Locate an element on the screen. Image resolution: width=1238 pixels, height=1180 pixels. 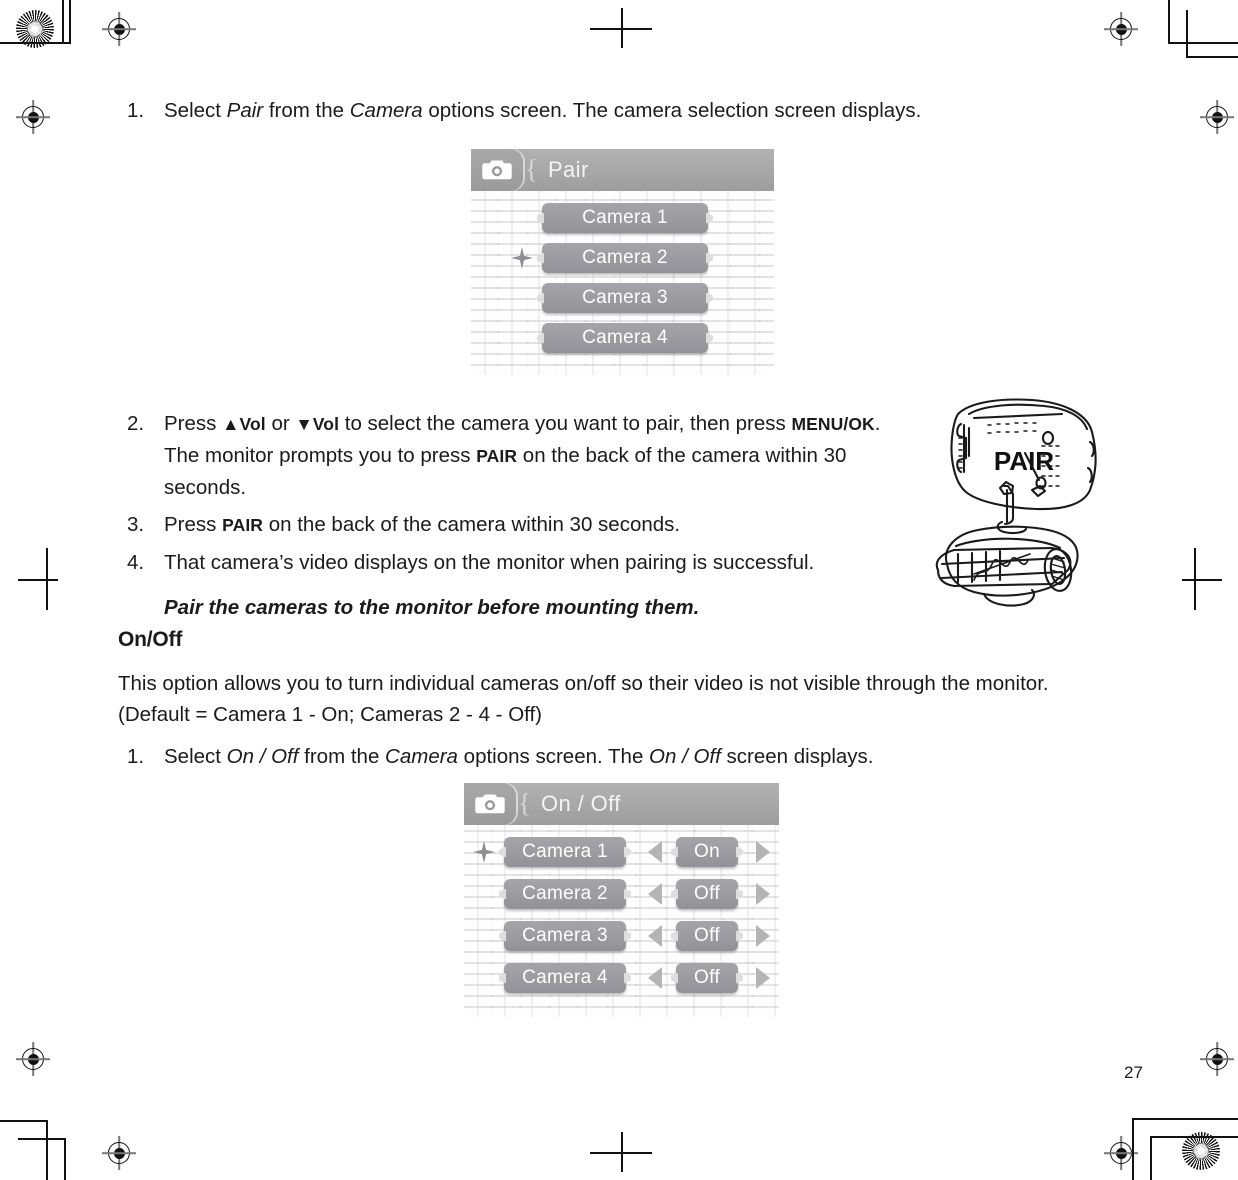
pair-option-button: Camera 2 is located at coordinates (625, 258).